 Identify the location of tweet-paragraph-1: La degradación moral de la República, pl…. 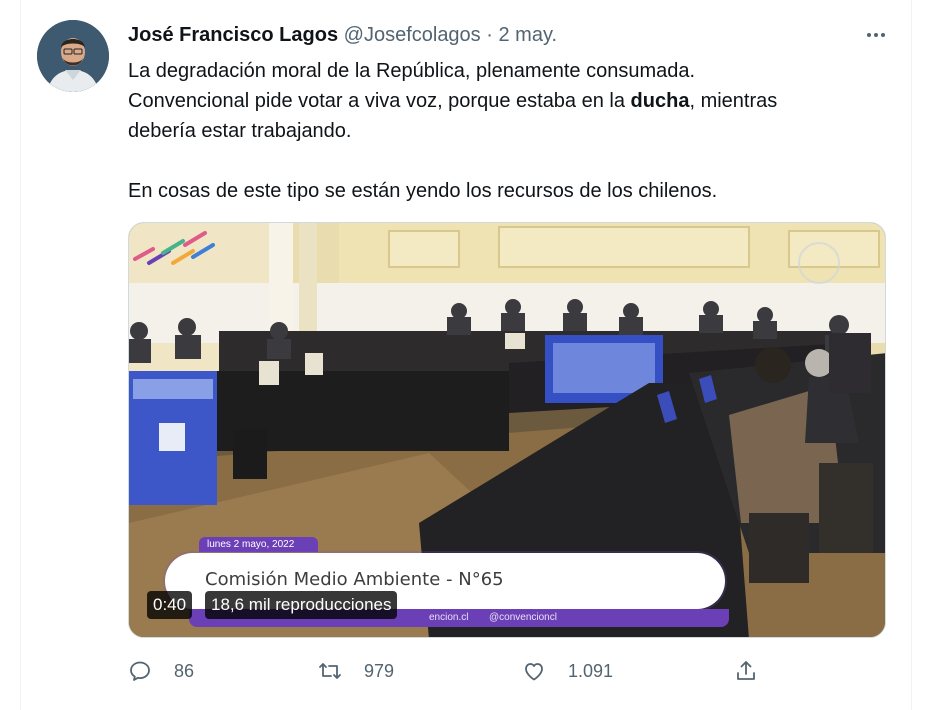
(453, 101).